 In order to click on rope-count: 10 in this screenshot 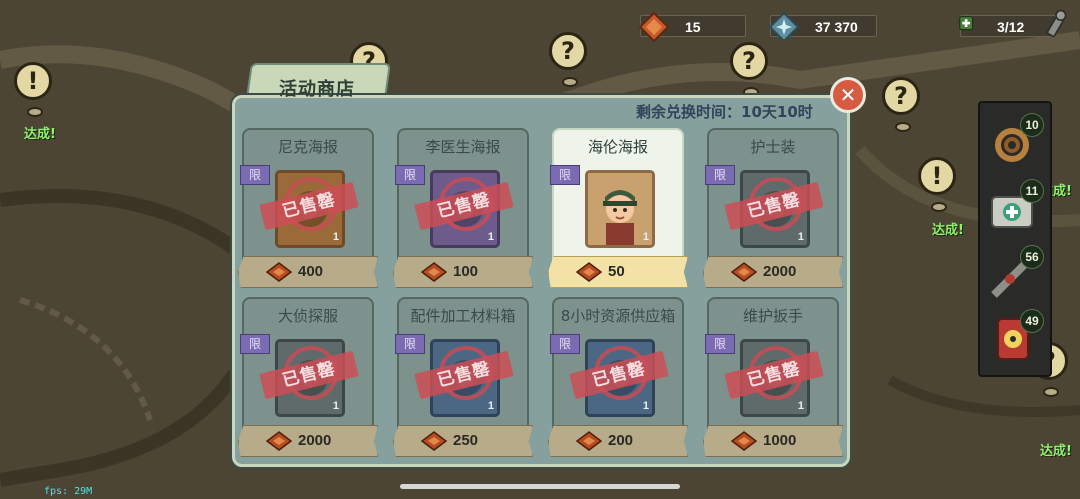, I will do `click(1032, 125)`.